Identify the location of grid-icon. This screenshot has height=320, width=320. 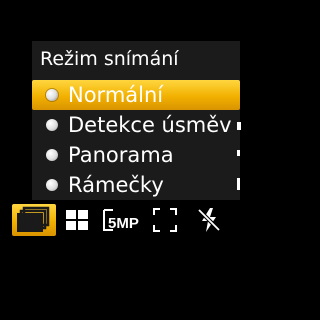
(77, 220).